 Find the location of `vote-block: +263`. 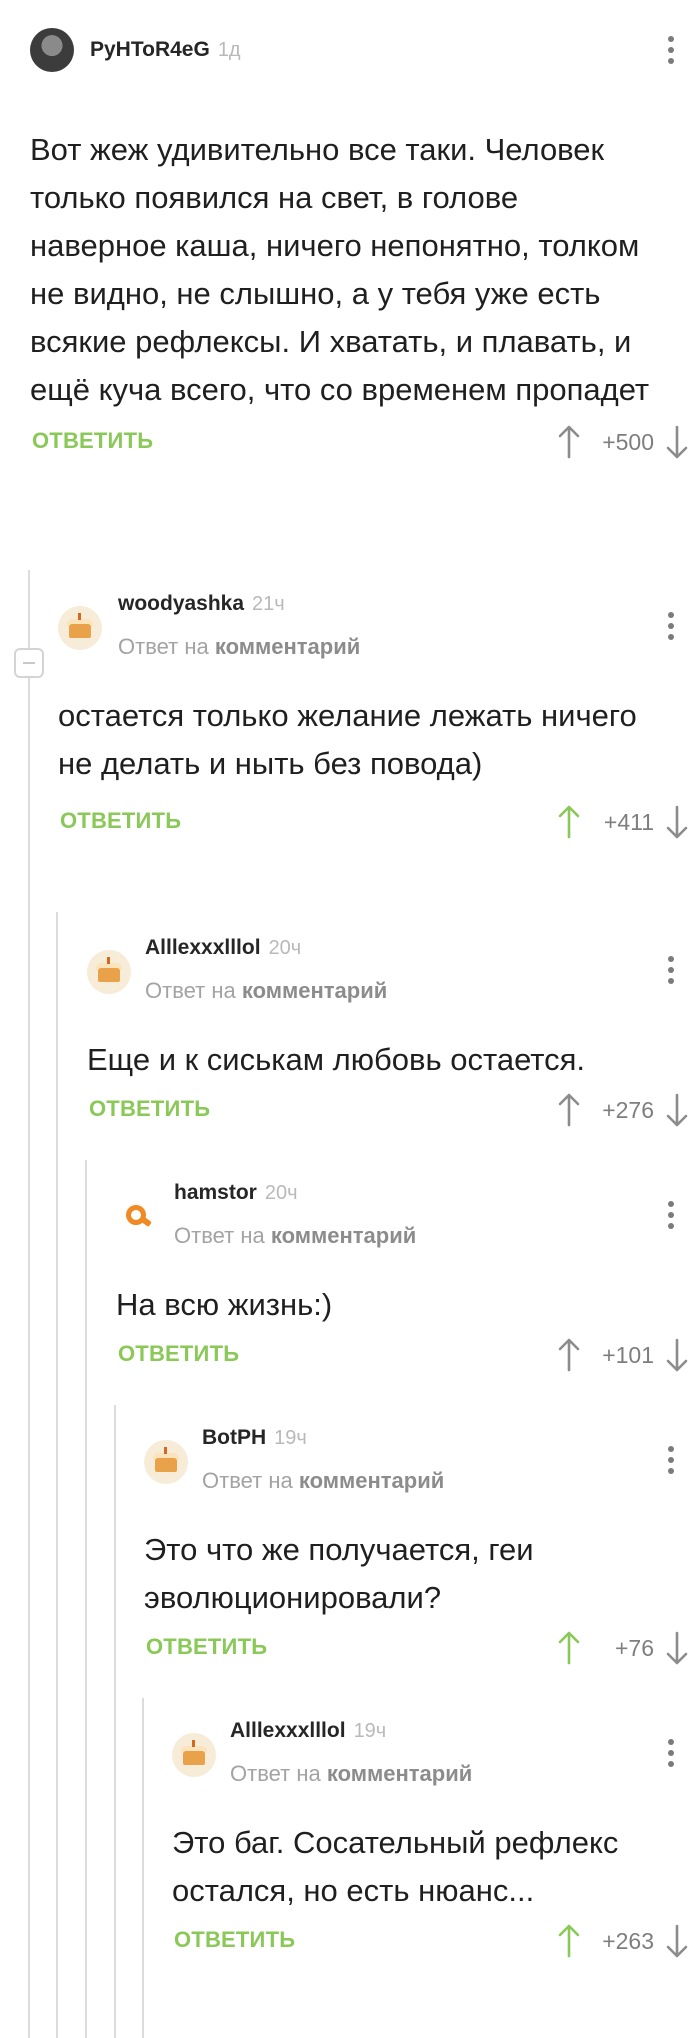

vote-block: +263 is located at coordinates (623, 1941).